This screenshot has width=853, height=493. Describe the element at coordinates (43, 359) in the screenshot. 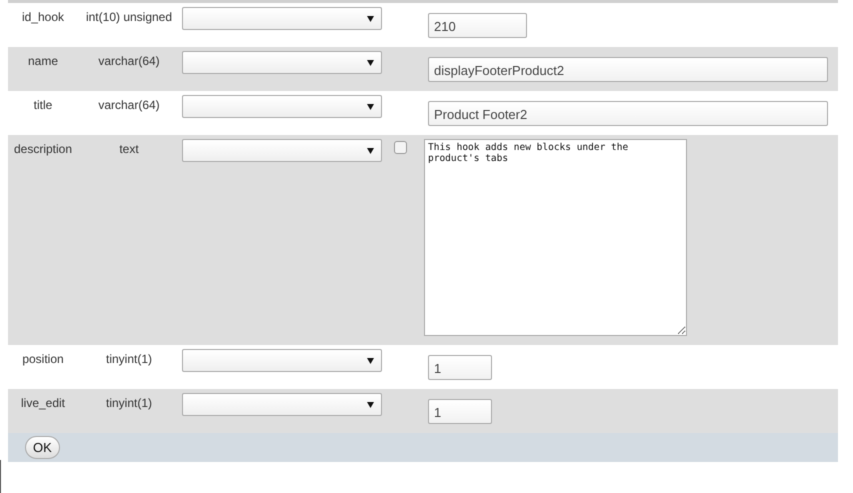

I see `field-name: position` at that location.